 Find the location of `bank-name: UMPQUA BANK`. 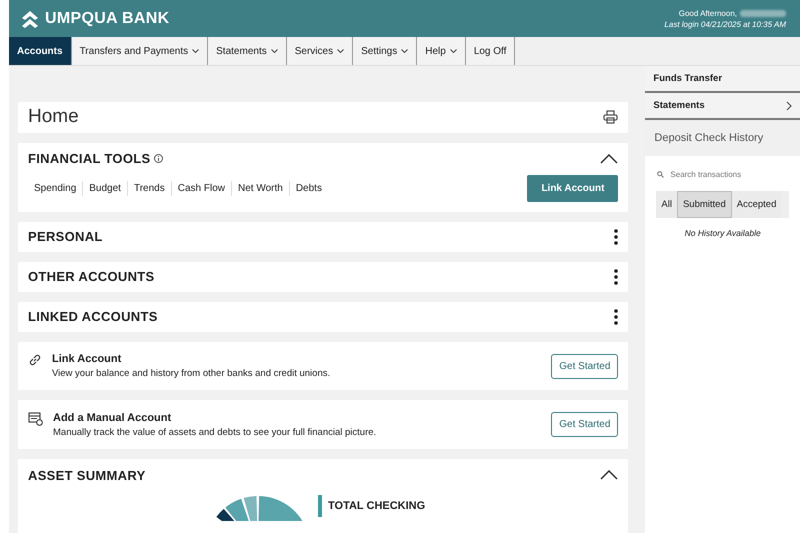

bank-name: UMPQUA BANK is located at coordinates (107, 19).